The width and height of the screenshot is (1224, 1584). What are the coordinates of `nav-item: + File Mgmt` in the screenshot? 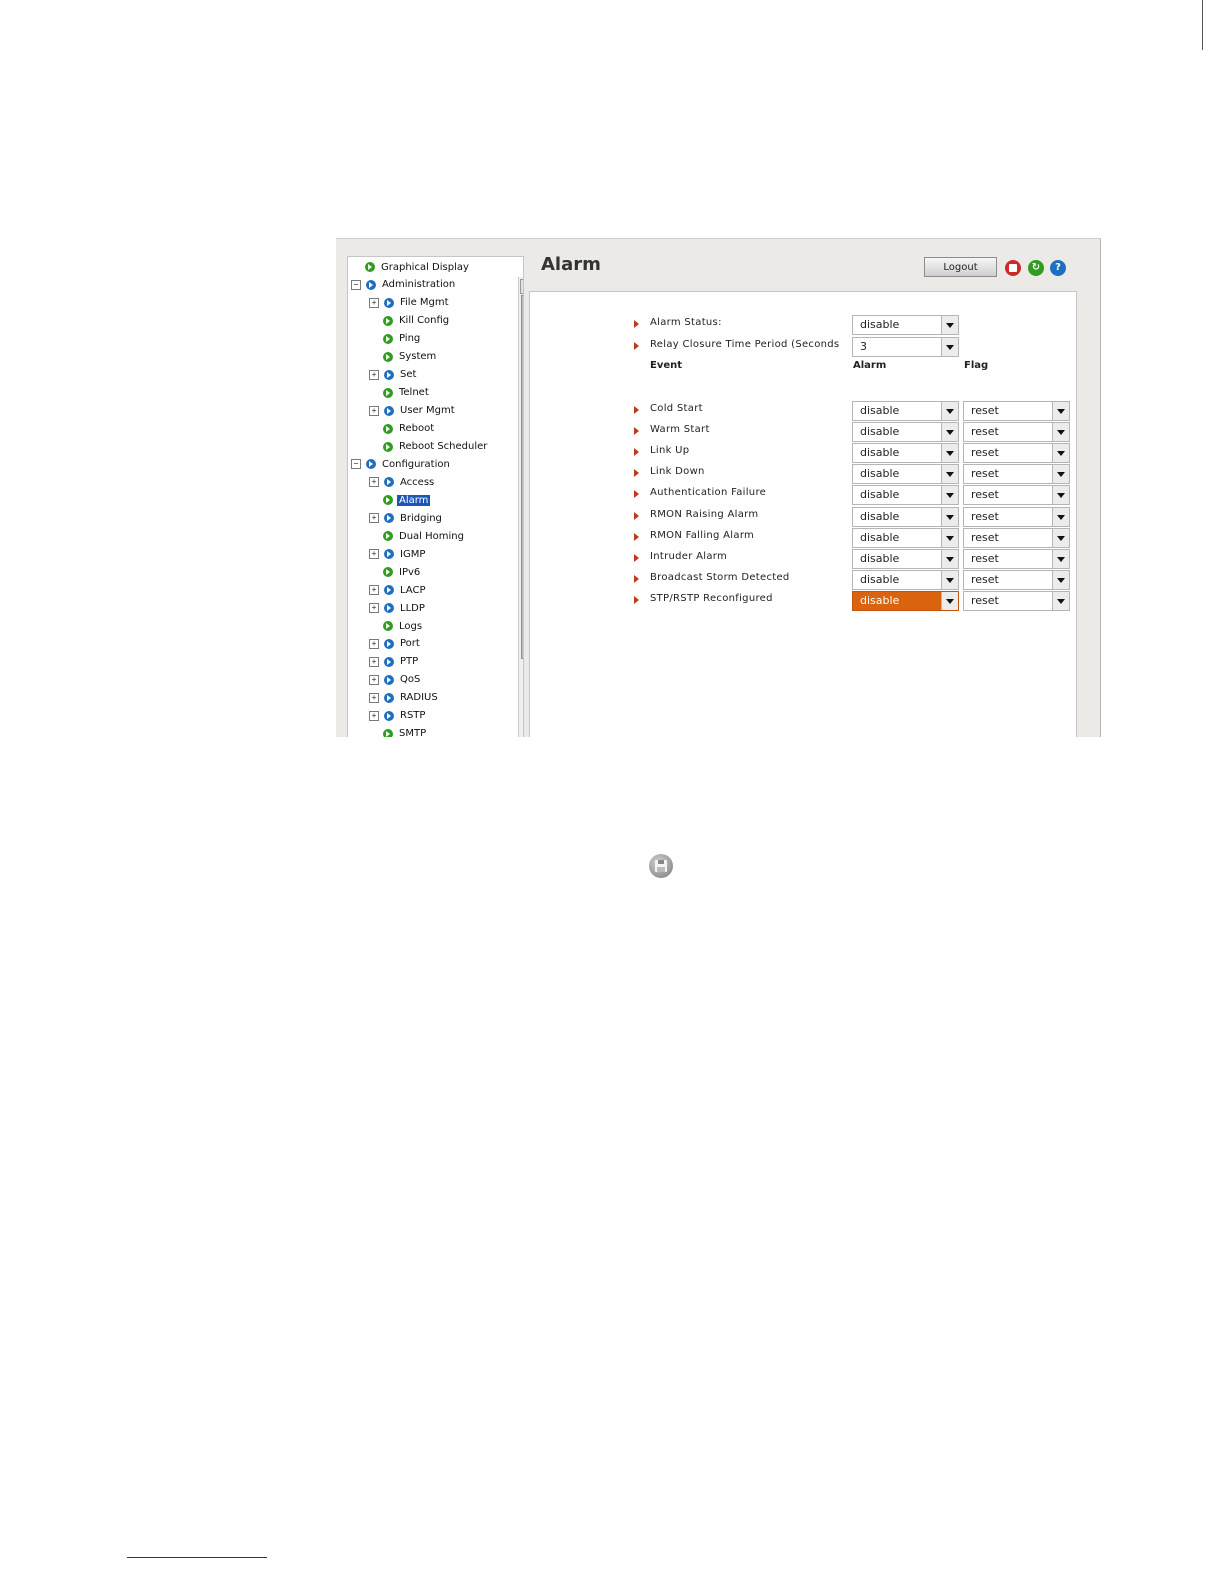 It's located at (410, 303).